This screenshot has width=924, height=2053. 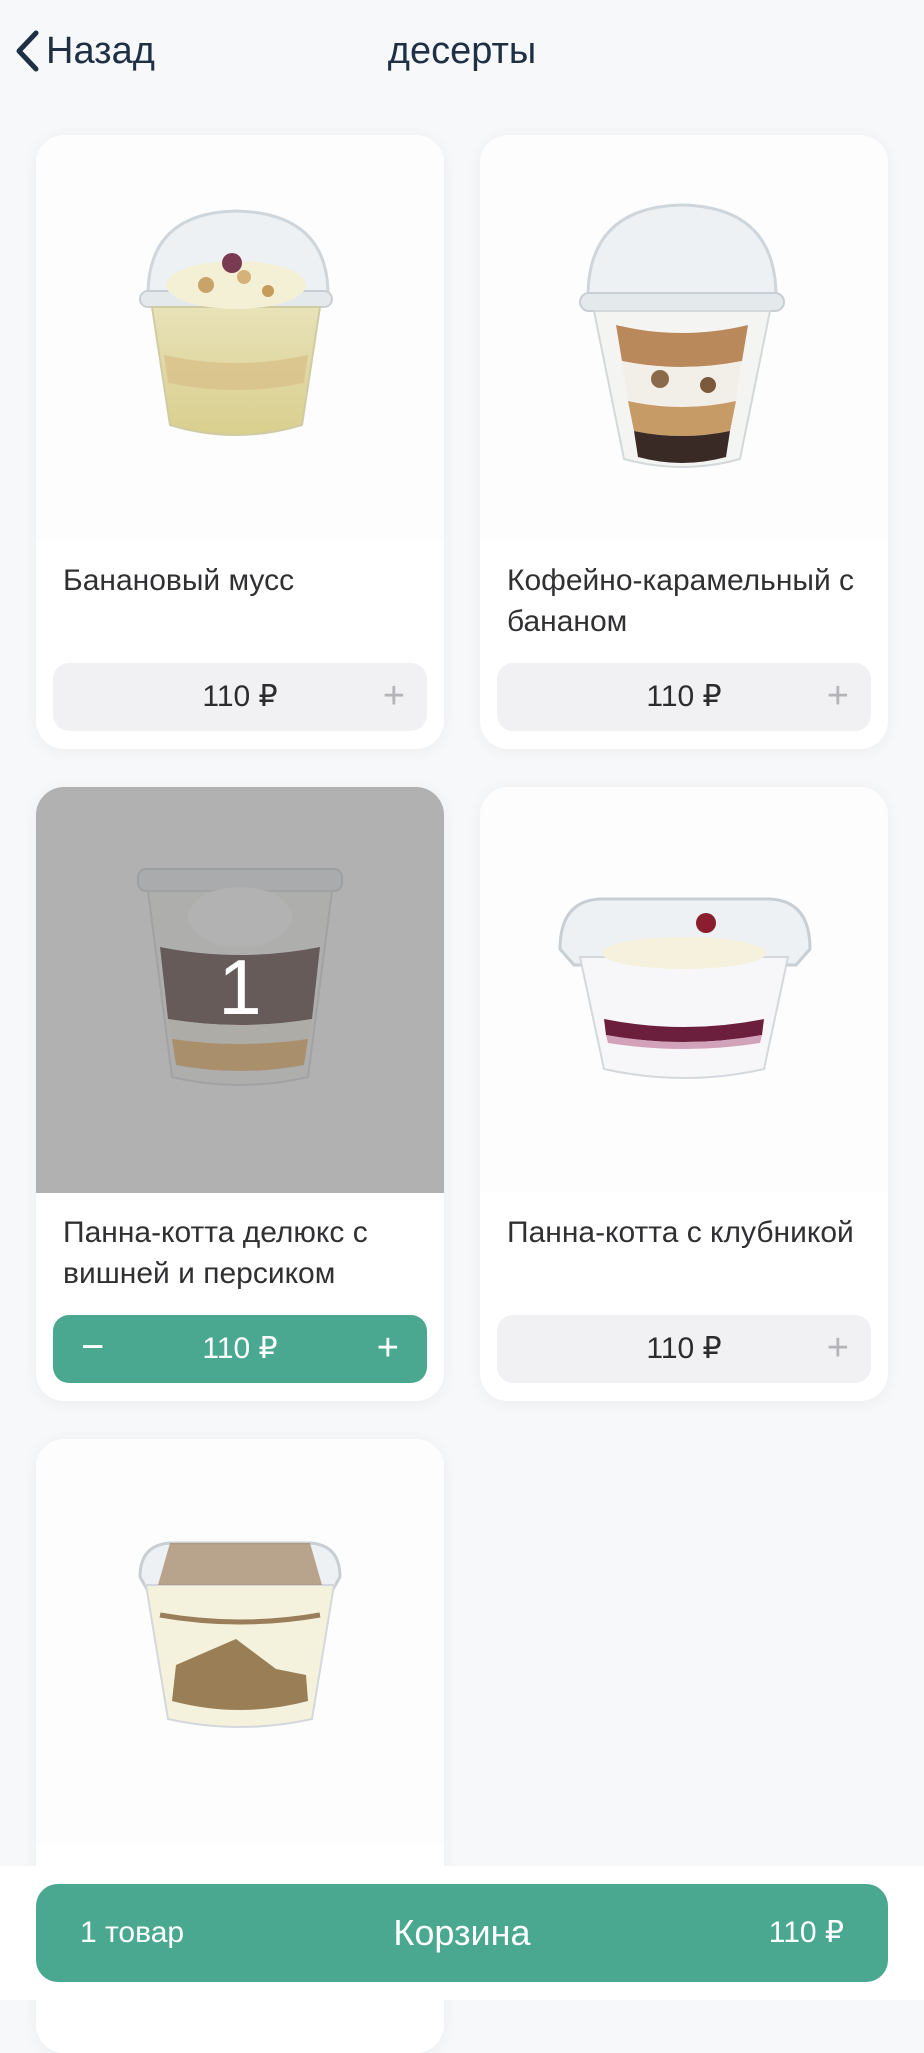 I want to click on product-name: Кофейно-карамельный с бананом, so click(x=681, y=601).